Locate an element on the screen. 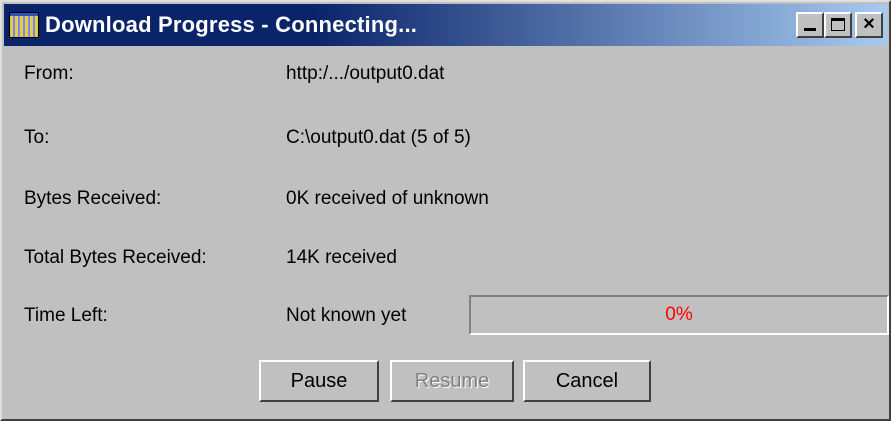 The height and width of the screenshot is (421, 891). bytes-received-value: 0K received of unknown is located at coordinates (387, 198).